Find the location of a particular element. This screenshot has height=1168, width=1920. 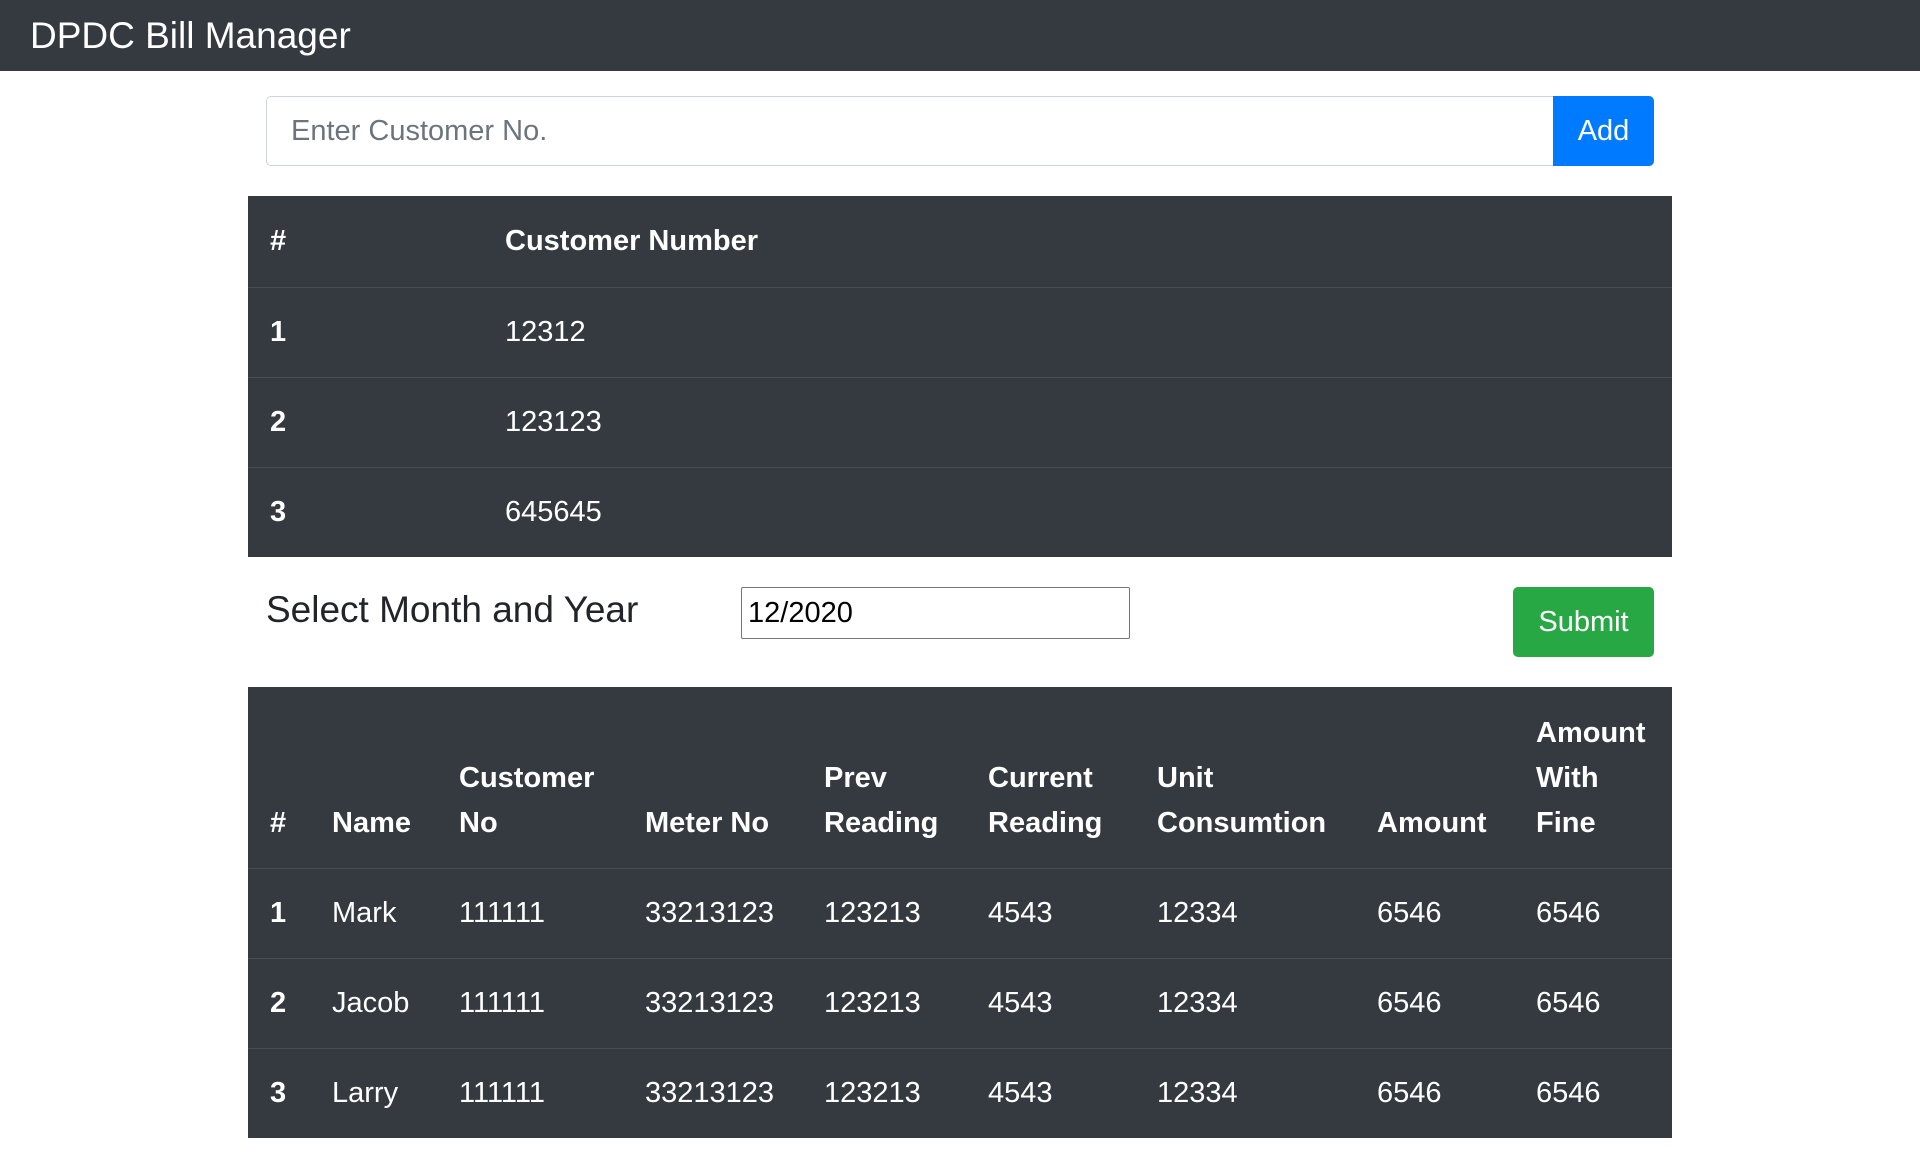

col-current-reading-header: Current Reading is located at coordinates (1045, 800).